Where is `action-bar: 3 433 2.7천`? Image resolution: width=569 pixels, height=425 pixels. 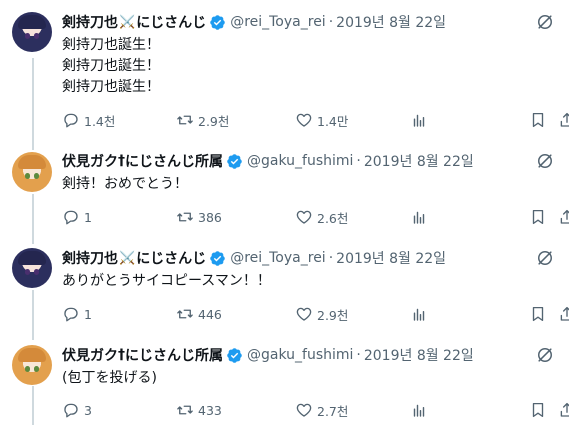
action-bar: 3 433 2.7천 is located at coordinates (313, 410).